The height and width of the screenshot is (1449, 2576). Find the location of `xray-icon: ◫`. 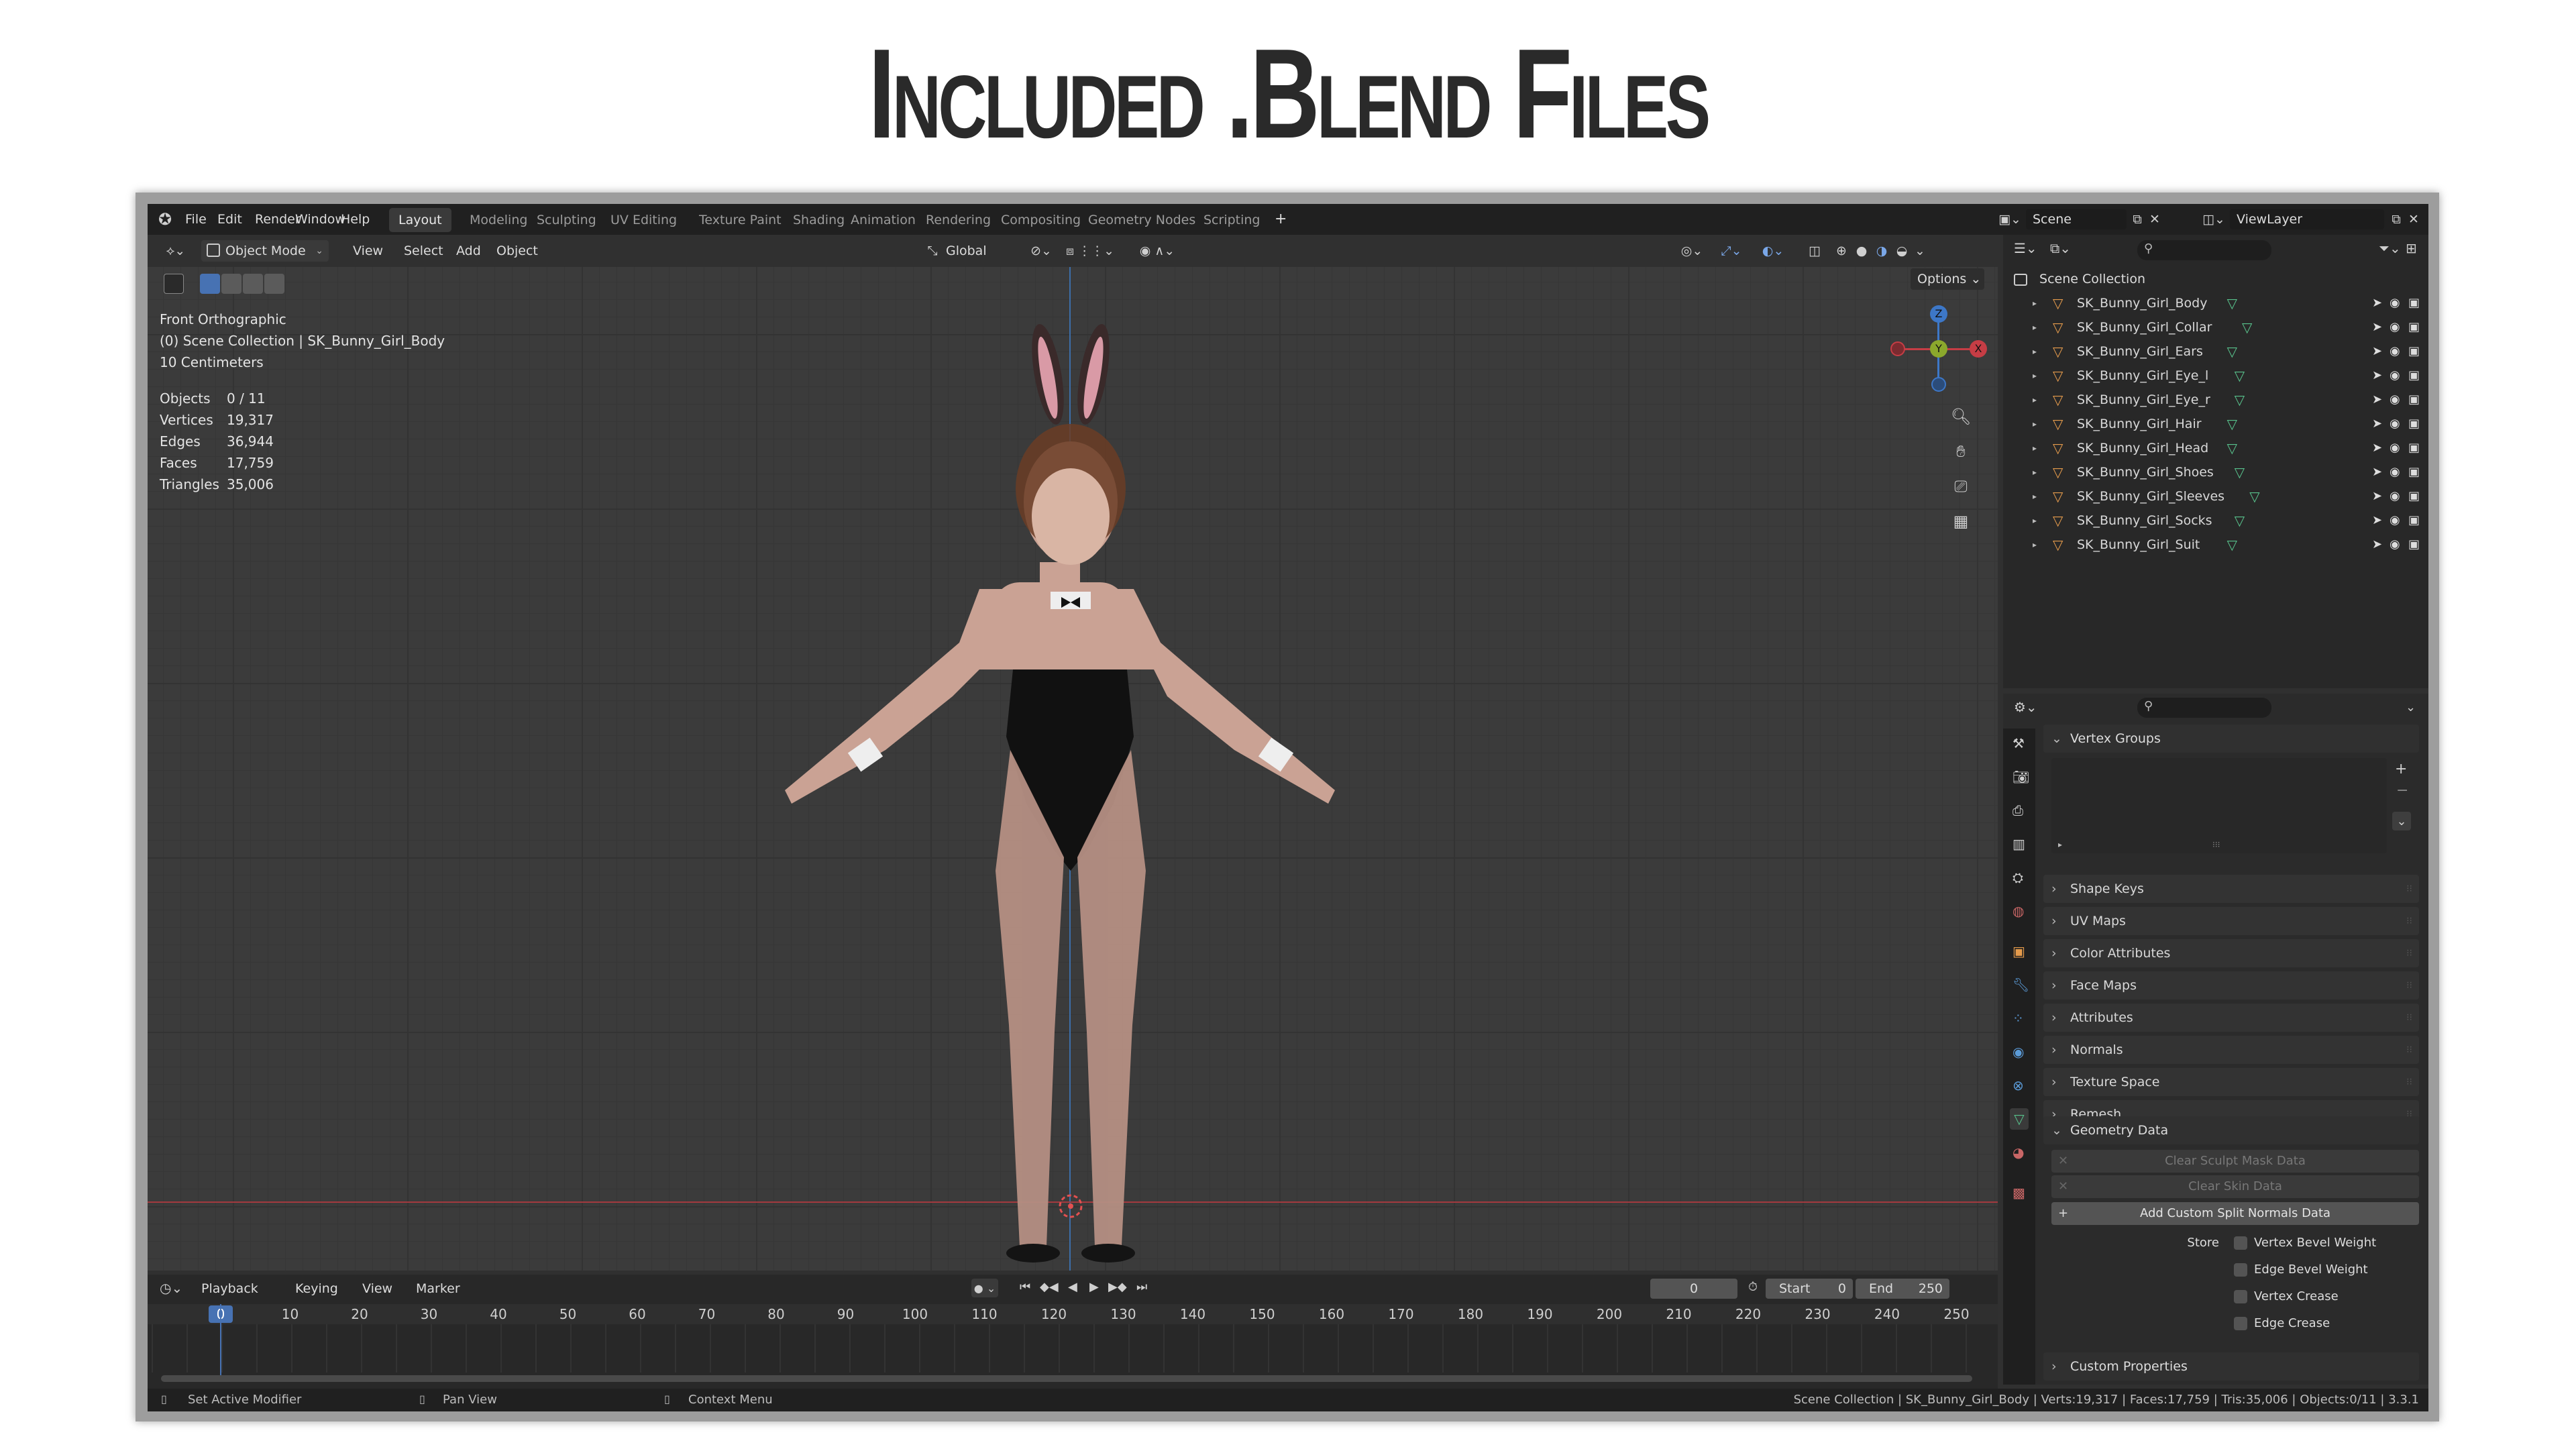

xray-icon: ◫ is located at coordinates (1815, 250).